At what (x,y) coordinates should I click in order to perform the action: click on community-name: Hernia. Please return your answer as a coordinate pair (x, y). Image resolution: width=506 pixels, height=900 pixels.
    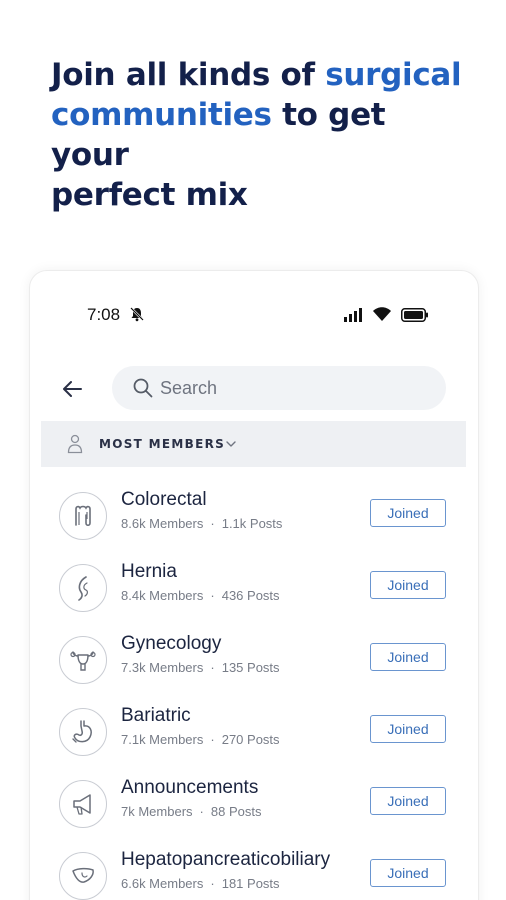
    Looking at the image, I should click on (149, 571).